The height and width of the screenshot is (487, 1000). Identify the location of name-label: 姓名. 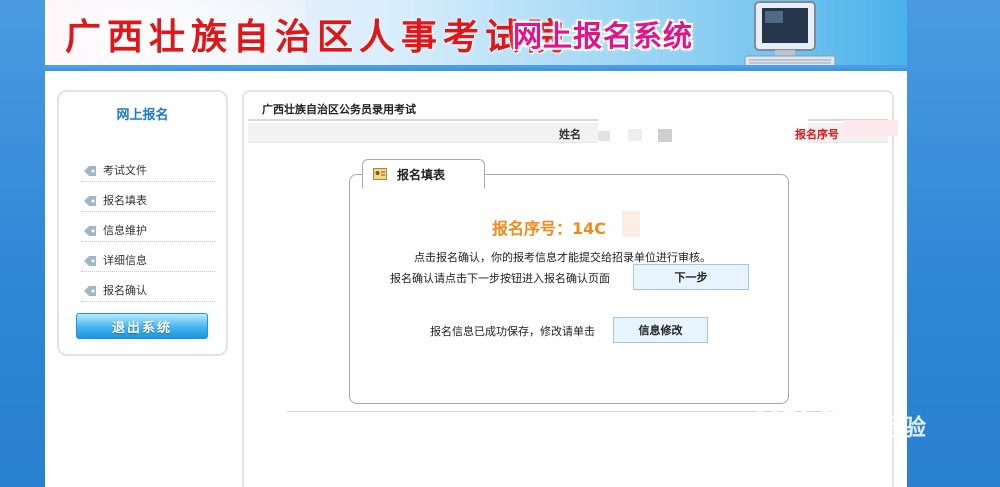
(570, 134).